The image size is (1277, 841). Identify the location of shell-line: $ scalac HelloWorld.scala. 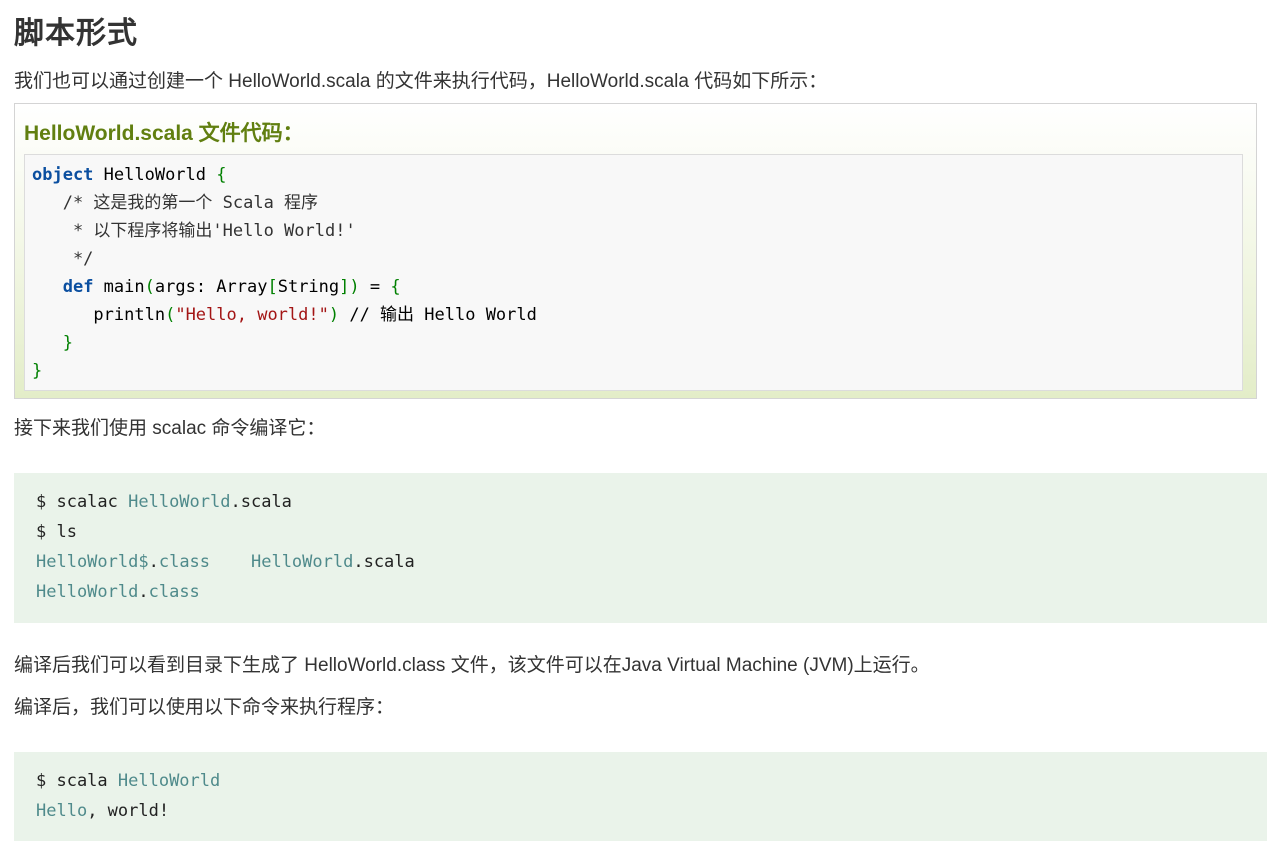
(164, 502).